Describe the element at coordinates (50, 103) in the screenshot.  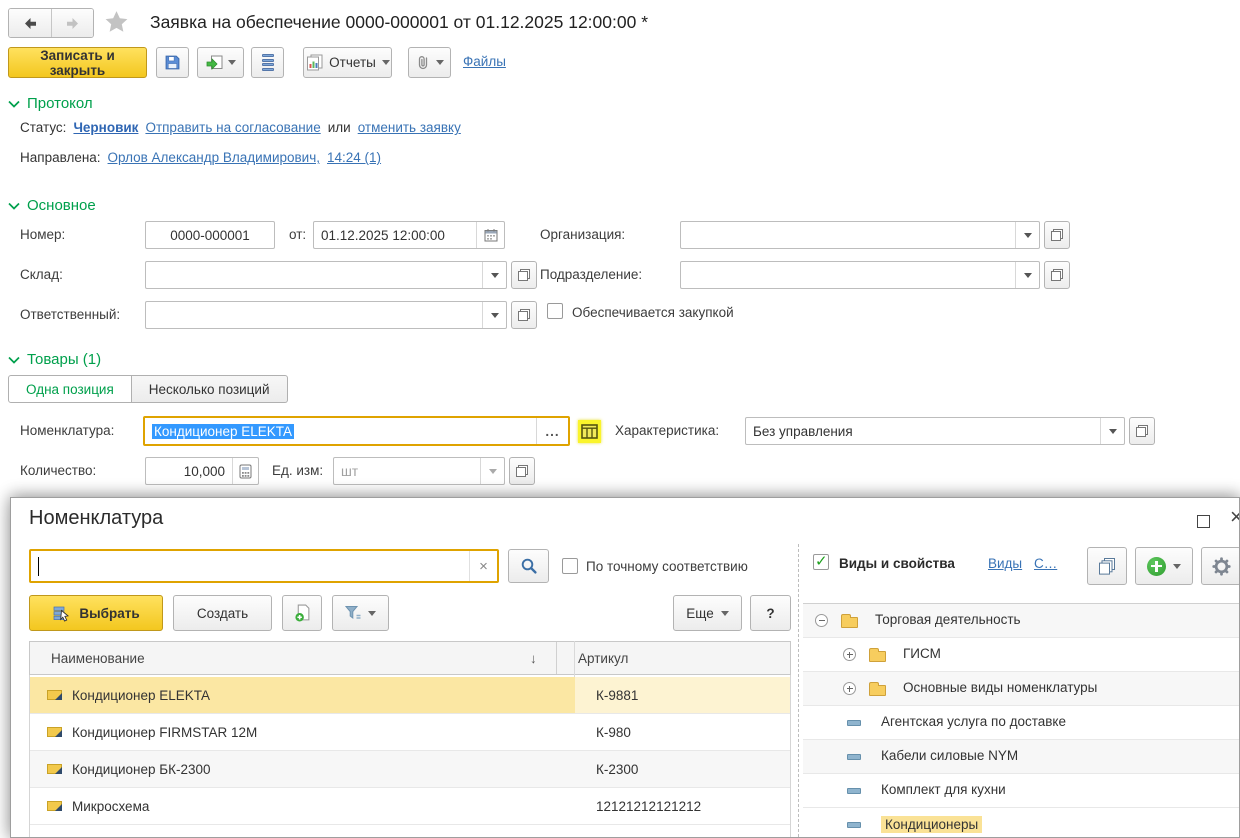
I see `protocol-section-header: Протокол` at that location.